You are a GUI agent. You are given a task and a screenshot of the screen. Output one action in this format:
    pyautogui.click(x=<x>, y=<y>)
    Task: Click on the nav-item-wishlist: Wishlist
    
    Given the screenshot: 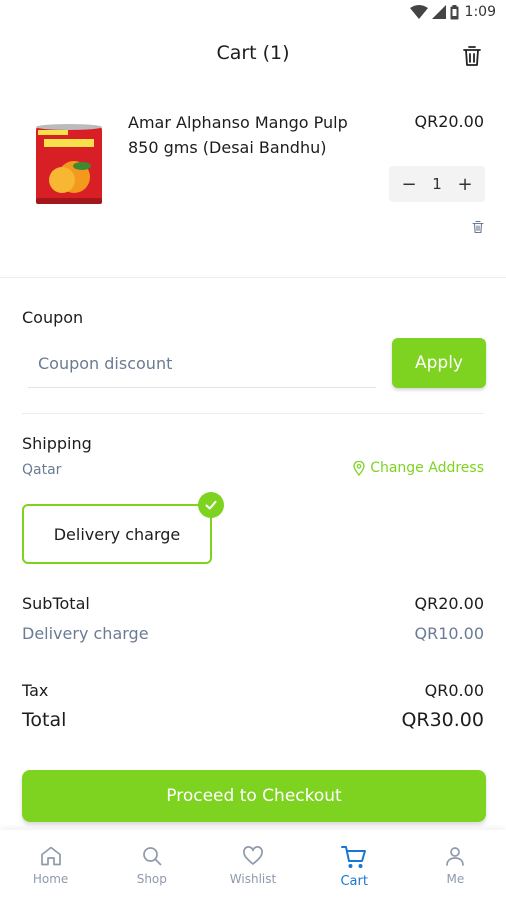 What is the action you would take?
    pyautogui.click(x=252, y=865)
    